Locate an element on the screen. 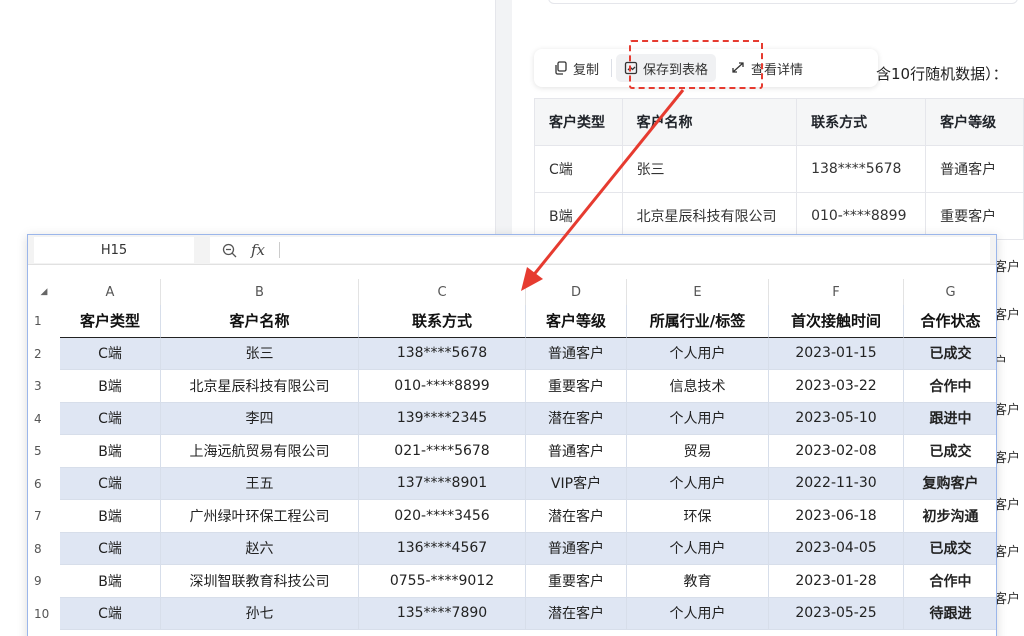 The image size is (1024, 636). column-header-g: G is located at coordinates (950, 292).